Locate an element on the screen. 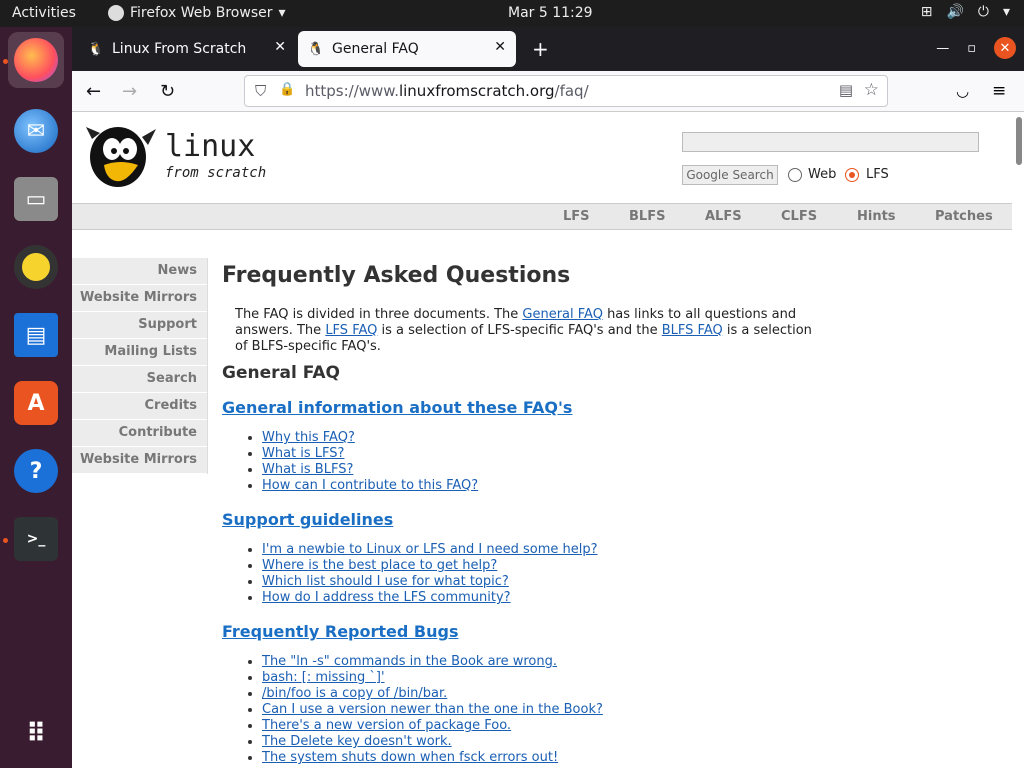 The width and height of the screenshot is (1024, 768). list-item: How do I address the LFS community? is located at coordinates (430, 598).